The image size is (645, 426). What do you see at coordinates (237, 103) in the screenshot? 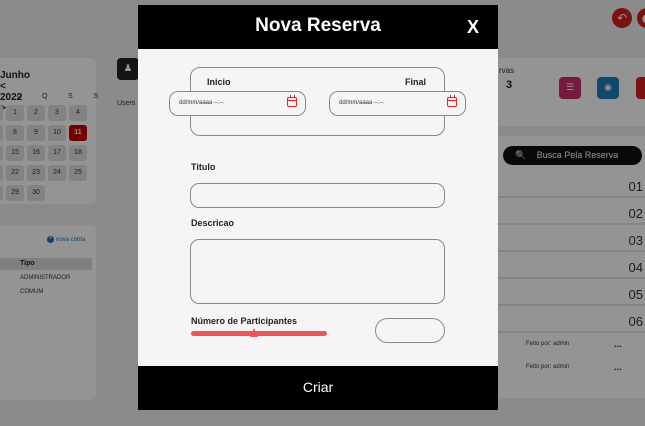
I see `inicio-date-input: dd/mm/aaaa --:--` at bounding box center [237, 103].